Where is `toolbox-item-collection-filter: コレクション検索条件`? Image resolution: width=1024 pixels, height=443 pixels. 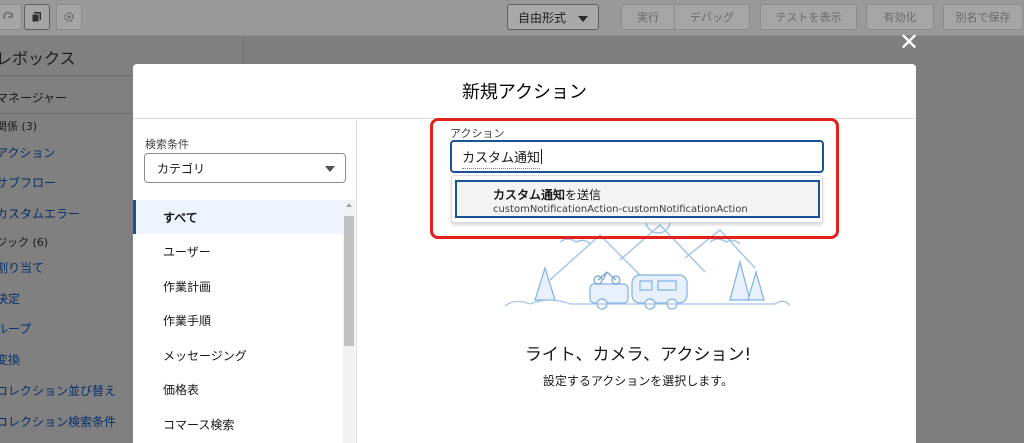
toolbox-item-collection-filter: コレクション検索条件 is located at coordinates (58, 421).